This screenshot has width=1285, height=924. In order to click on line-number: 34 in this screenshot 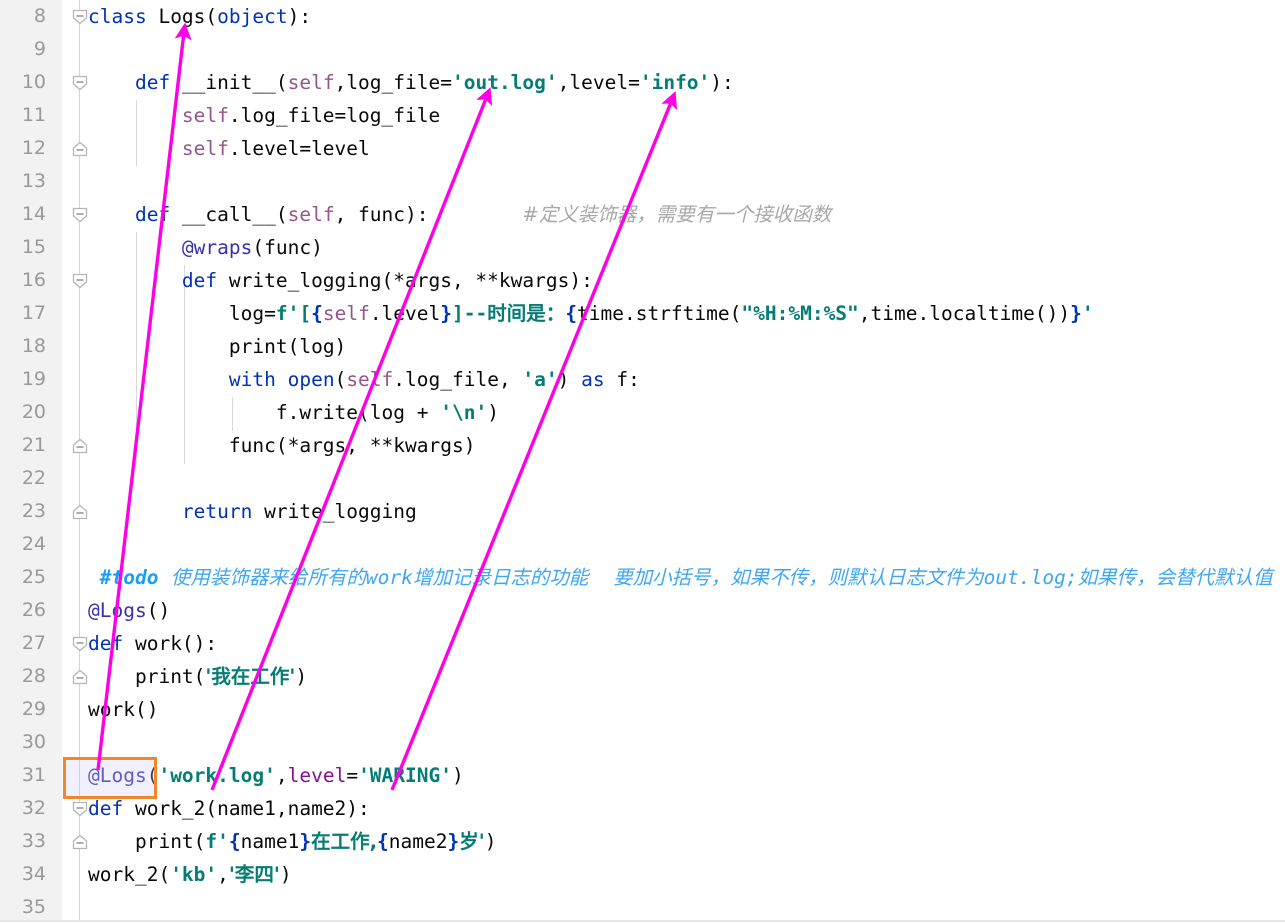, I will do `click(33, 874)`.